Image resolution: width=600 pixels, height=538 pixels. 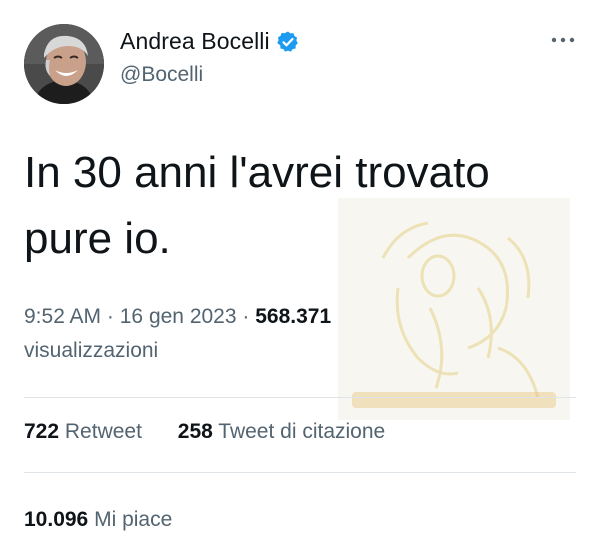 I want to click on avatar-photo, so click(x=64, y=64).